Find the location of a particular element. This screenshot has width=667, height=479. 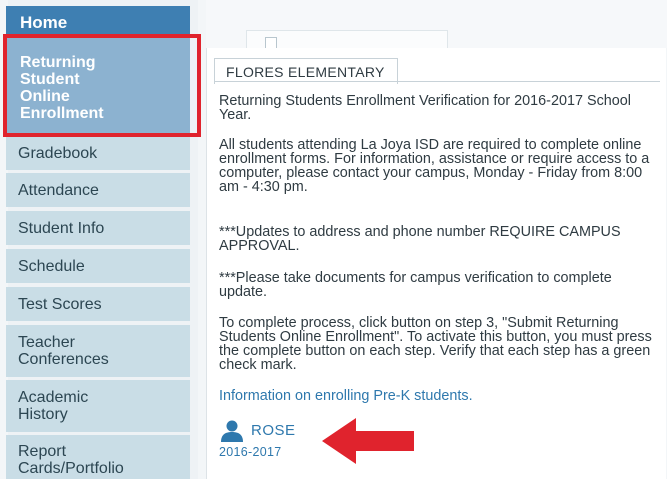

student-name-link: ROSE is located at coordinates (273, 430).